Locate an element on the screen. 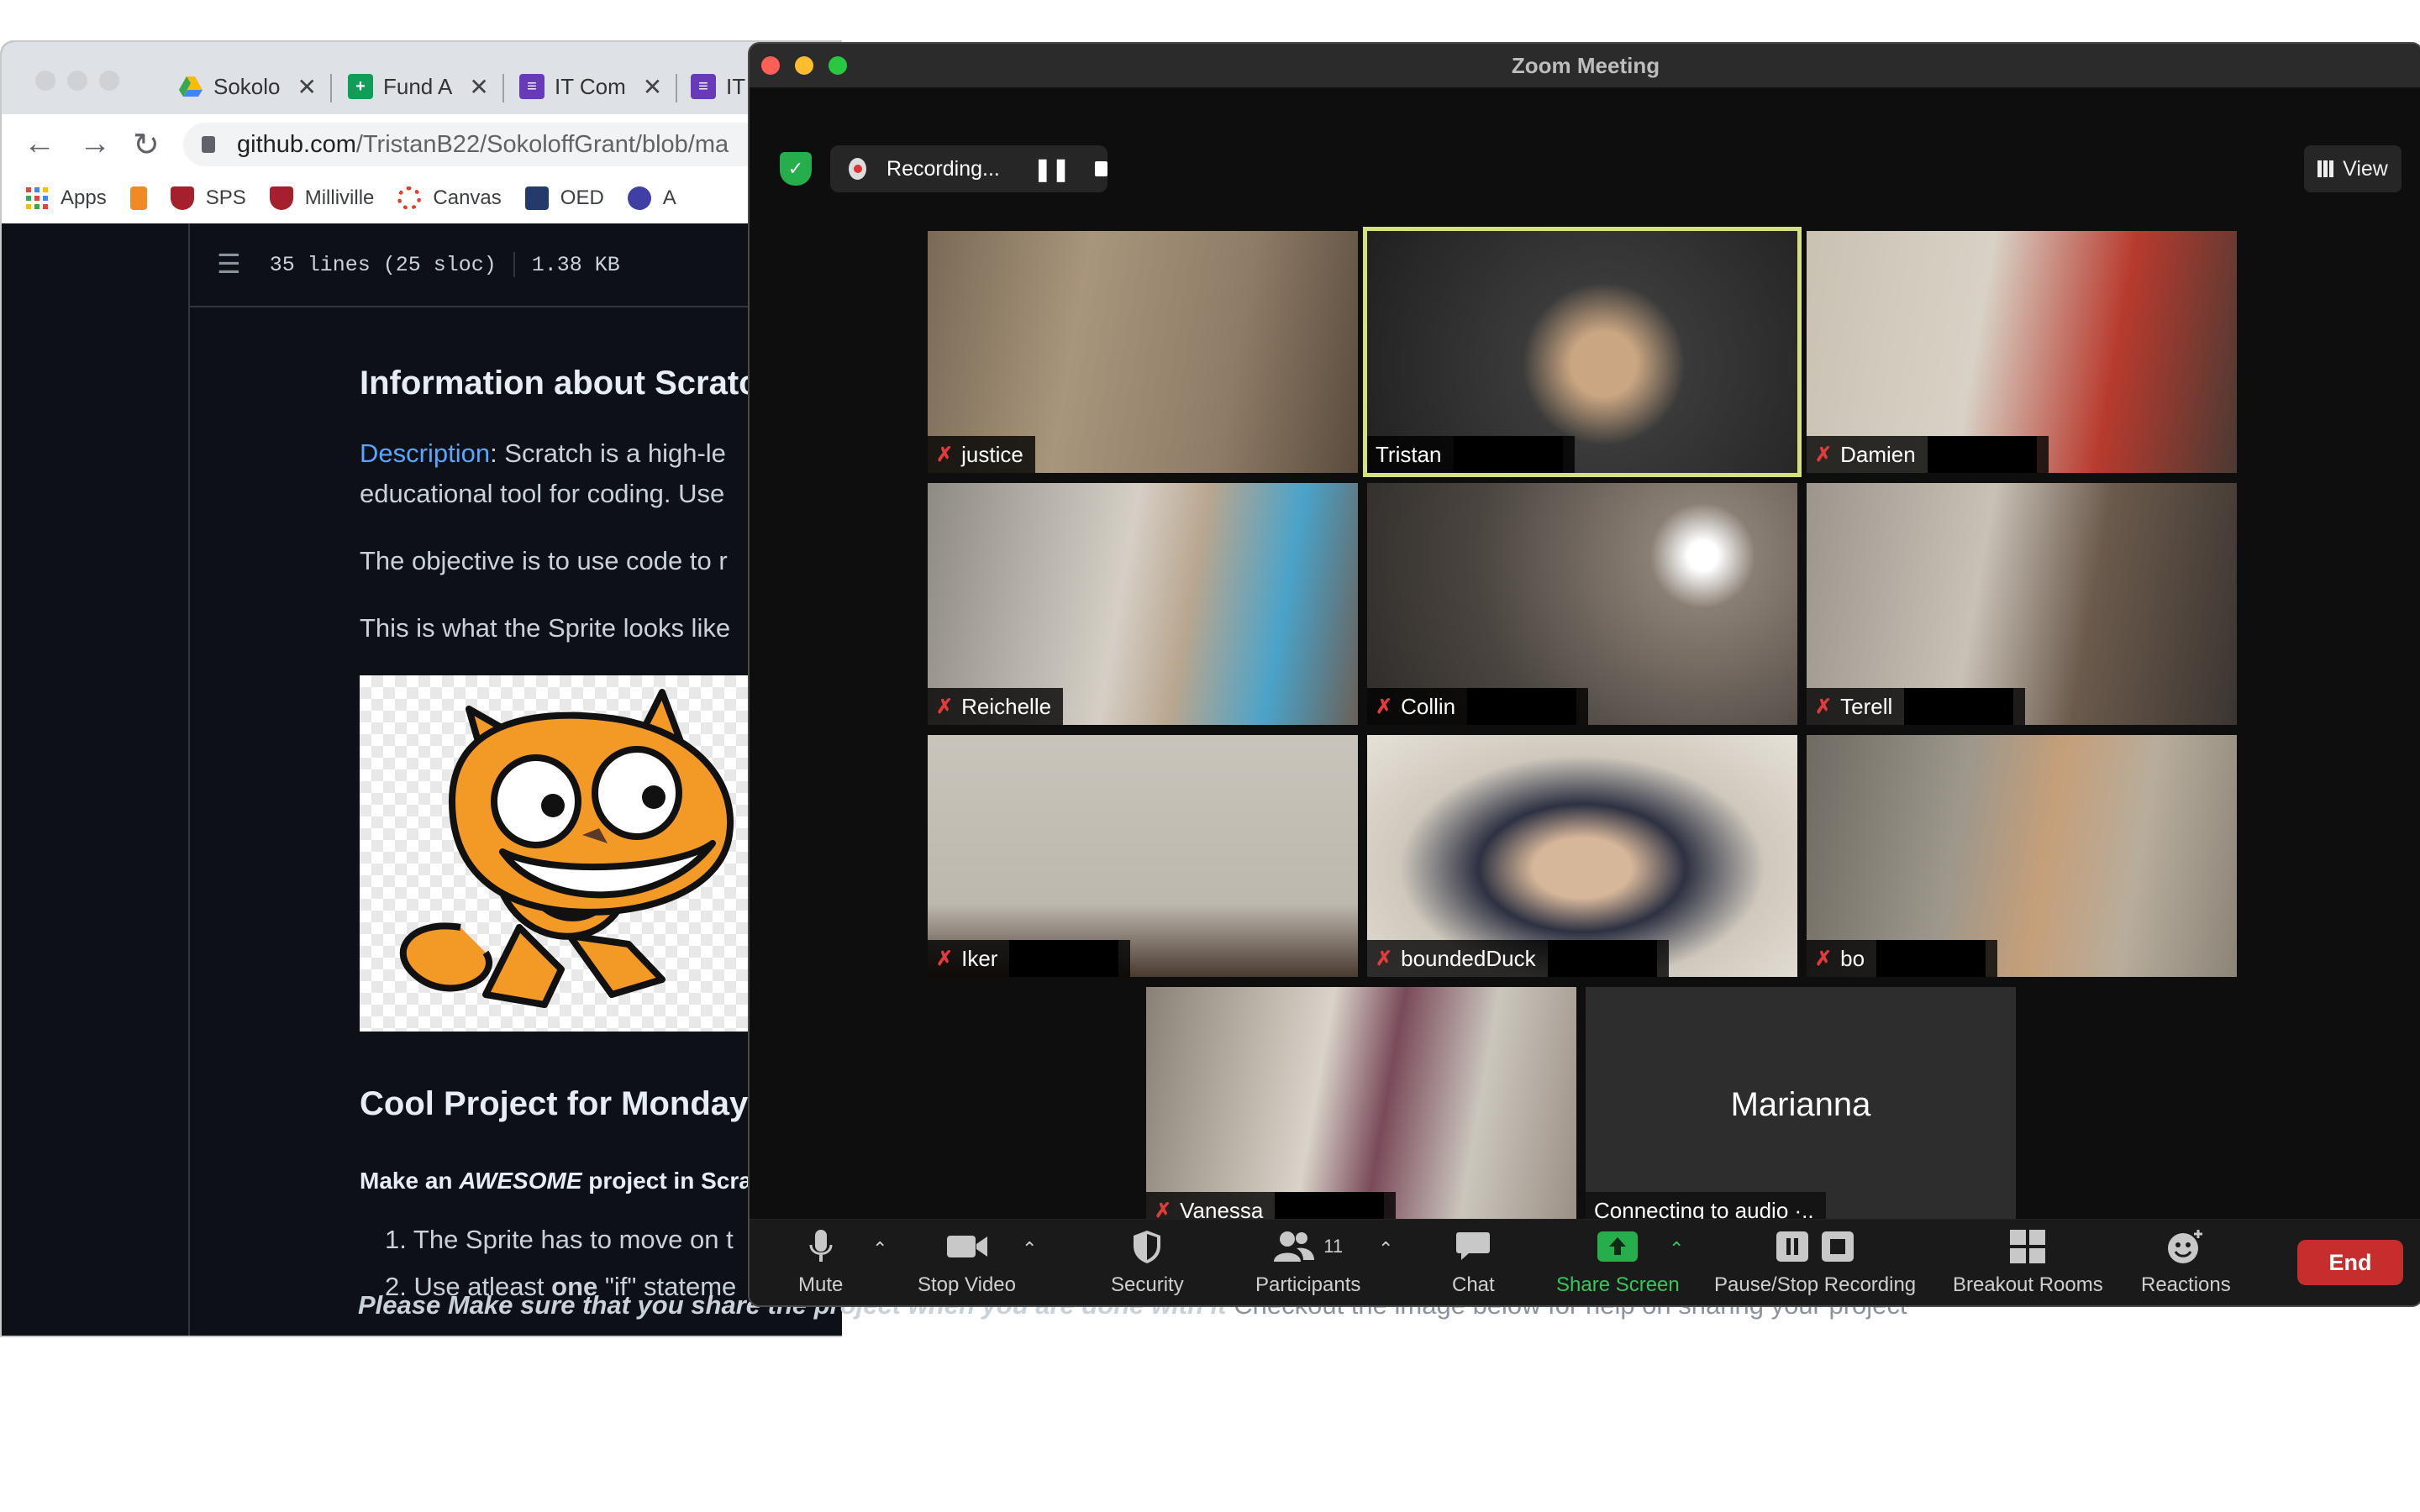  bookmark-milliville: Milliville is located at coordinates (322, 198).